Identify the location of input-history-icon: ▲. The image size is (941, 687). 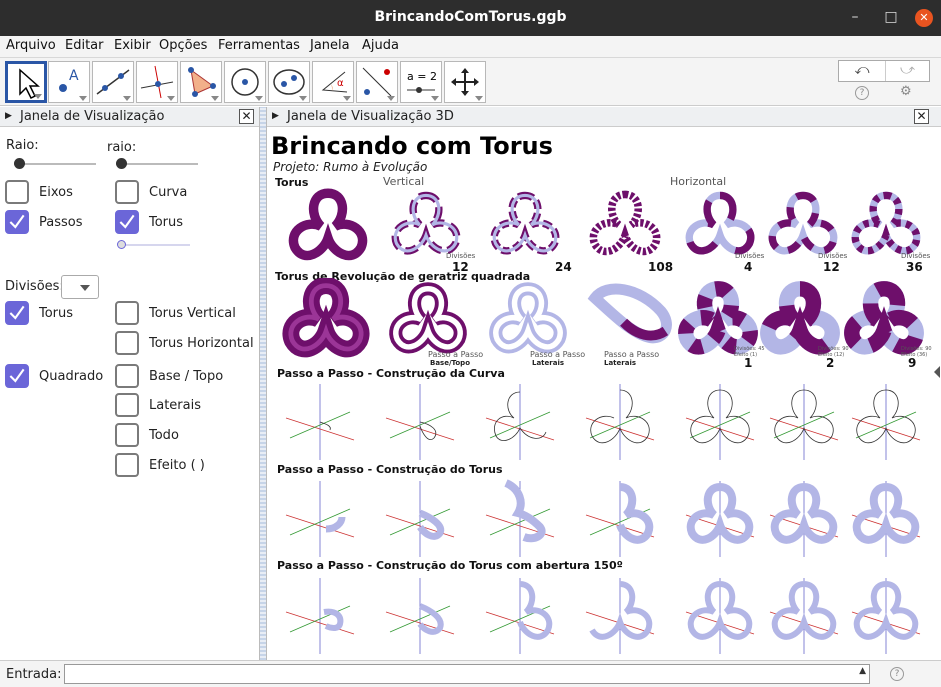
(862, 671).